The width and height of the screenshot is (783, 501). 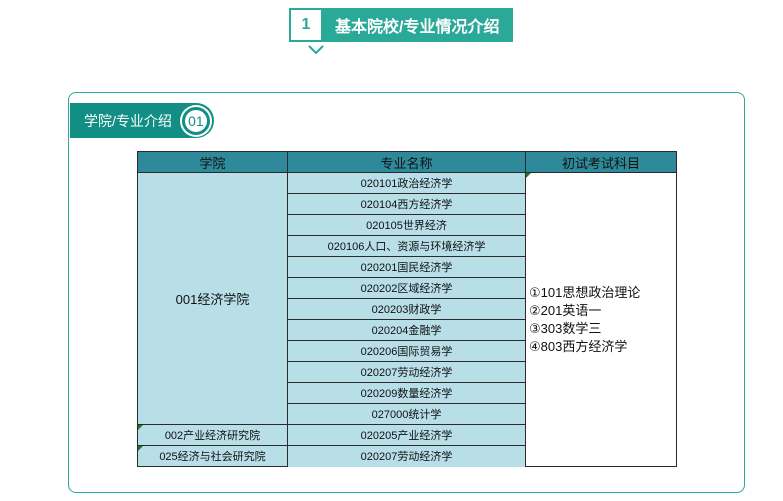 What do you see at coordinates (565, 328) in the screenshot?
I see `exam-subject: ③303数学三` at bounding box center [565, 328].